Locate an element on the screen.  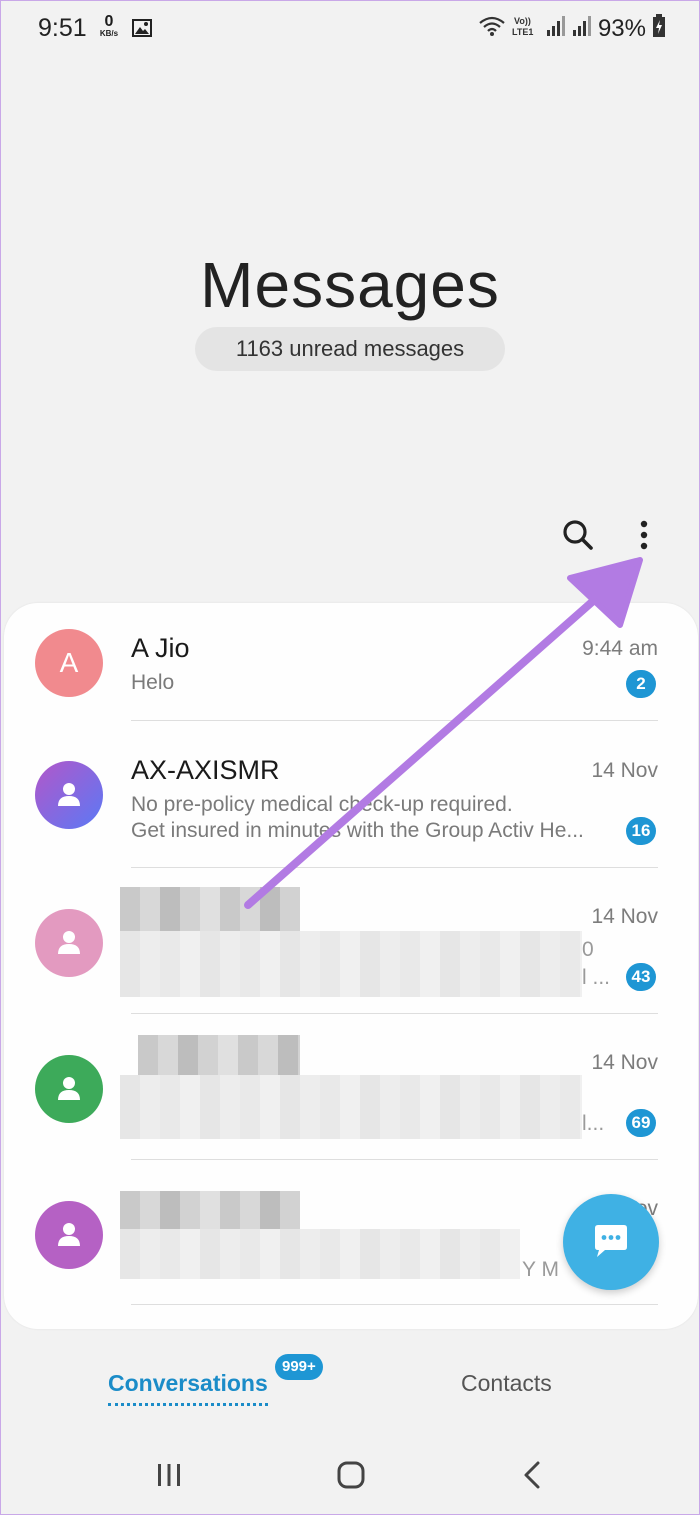
status-right-group: Vo)) LTE1 93% is located at coordinates (572, 28).